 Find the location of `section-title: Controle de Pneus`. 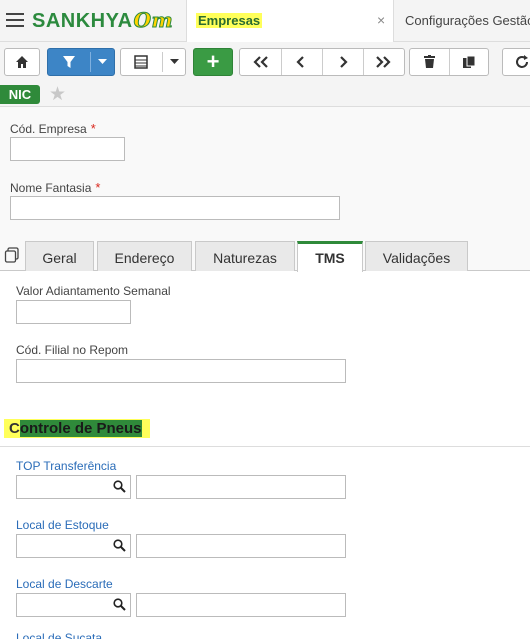

section-title: Controle de Pneus is located at coordinates (77, 428).